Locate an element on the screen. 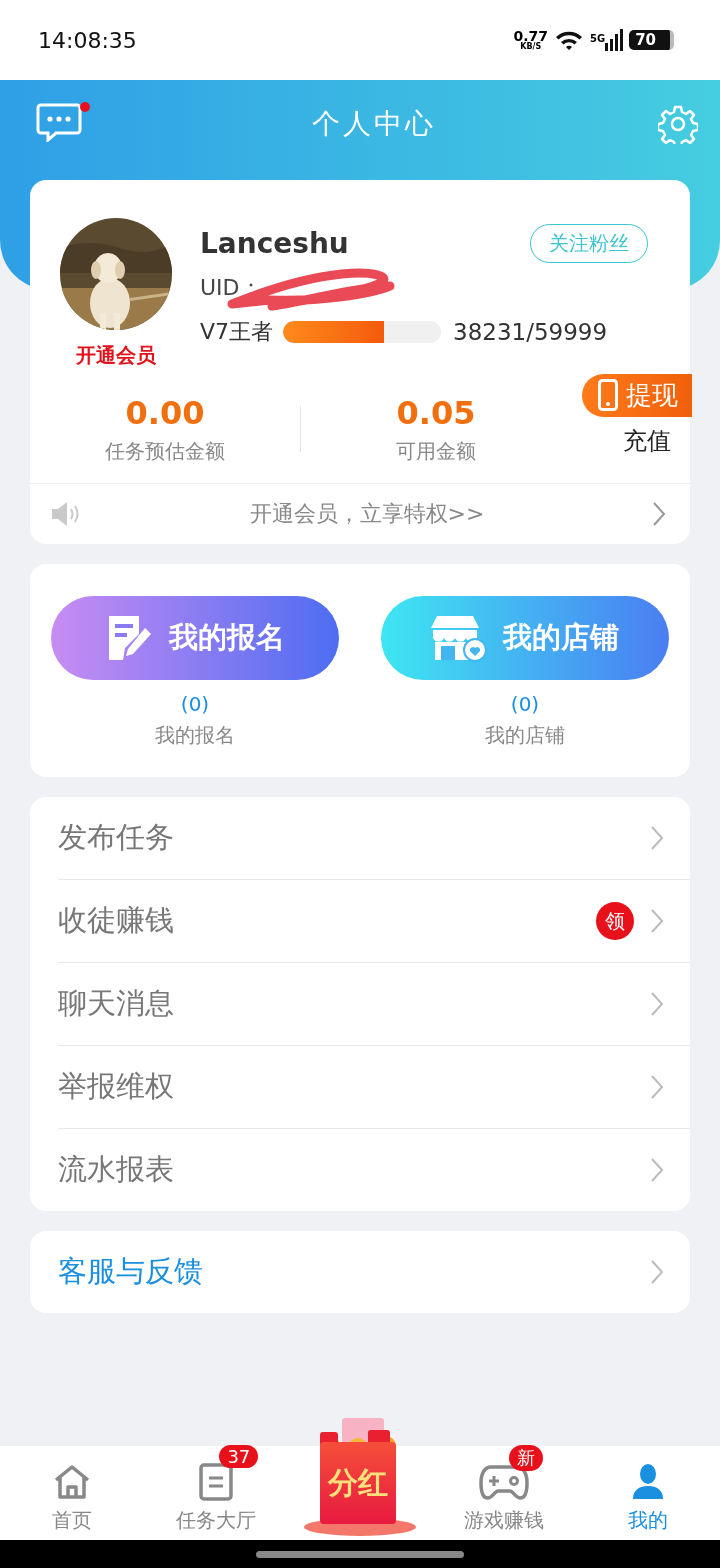  tab-badge: 新 is located at coordinates (526, 1458).